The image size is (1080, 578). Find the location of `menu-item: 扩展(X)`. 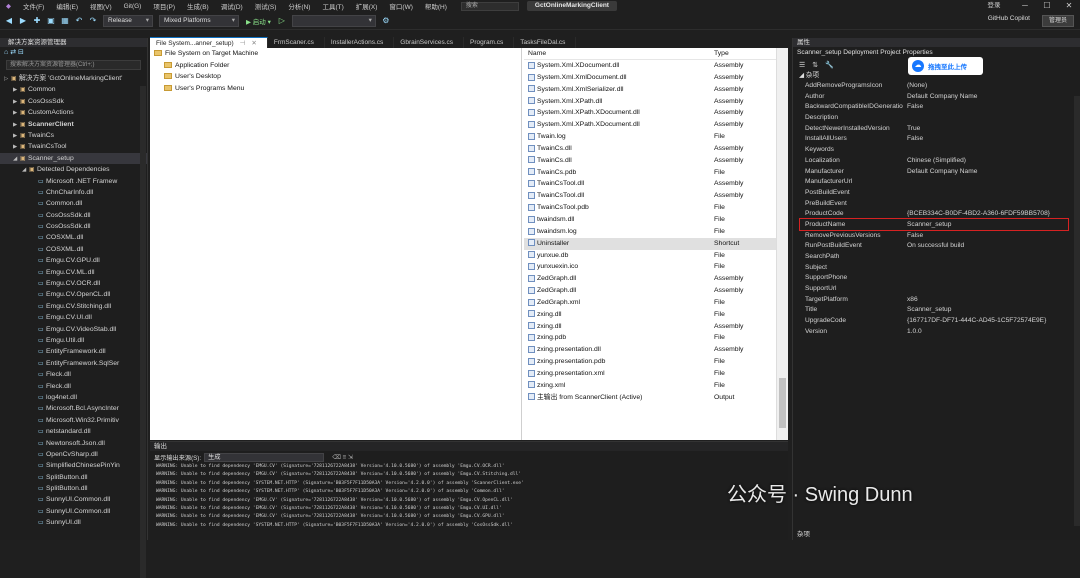

menu-item: 扩展(X) is located at coordinates (367, 6).